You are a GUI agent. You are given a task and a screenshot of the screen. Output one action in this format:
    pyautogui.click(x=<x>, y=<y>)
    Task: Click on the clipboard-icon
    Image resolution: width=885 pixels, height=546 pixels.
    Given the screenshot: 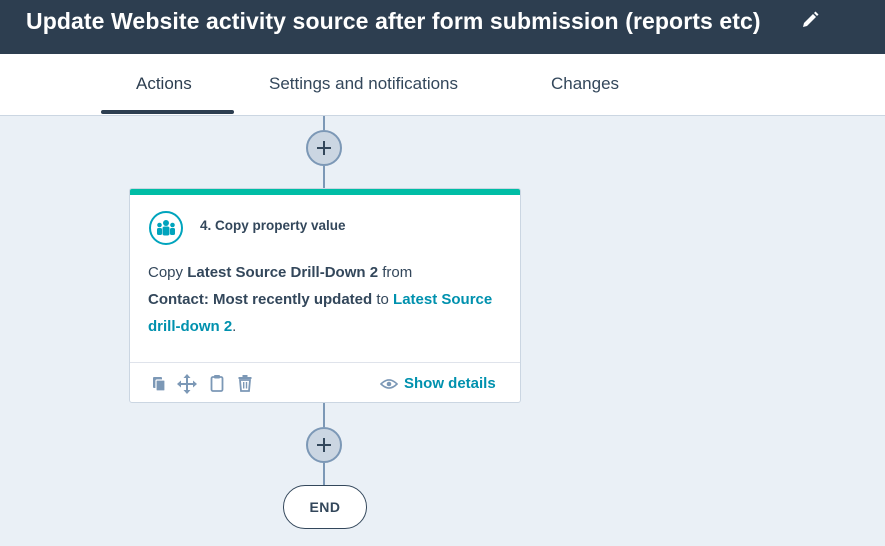 What is the action you would take?
    pyautogui.click(x=217, y=383)
    